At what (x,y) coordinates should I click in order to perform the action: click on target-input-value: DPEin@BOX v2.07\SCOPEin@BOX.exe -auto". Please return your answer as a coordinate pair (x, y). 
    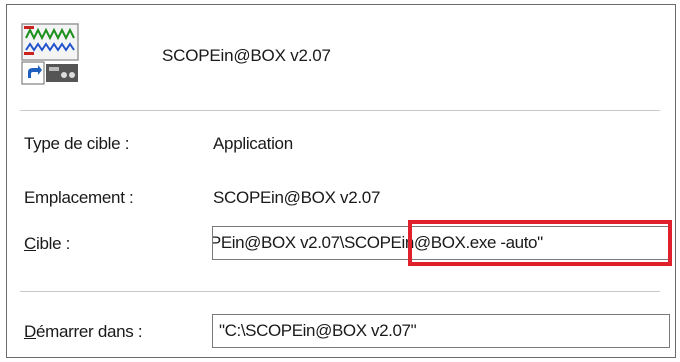
    Looking at the image, I should click on (377, 242).